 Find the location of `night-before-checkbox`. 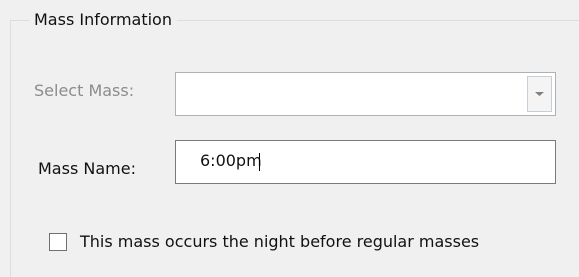

night-before-checkbox is located at coordinates (58, 242).